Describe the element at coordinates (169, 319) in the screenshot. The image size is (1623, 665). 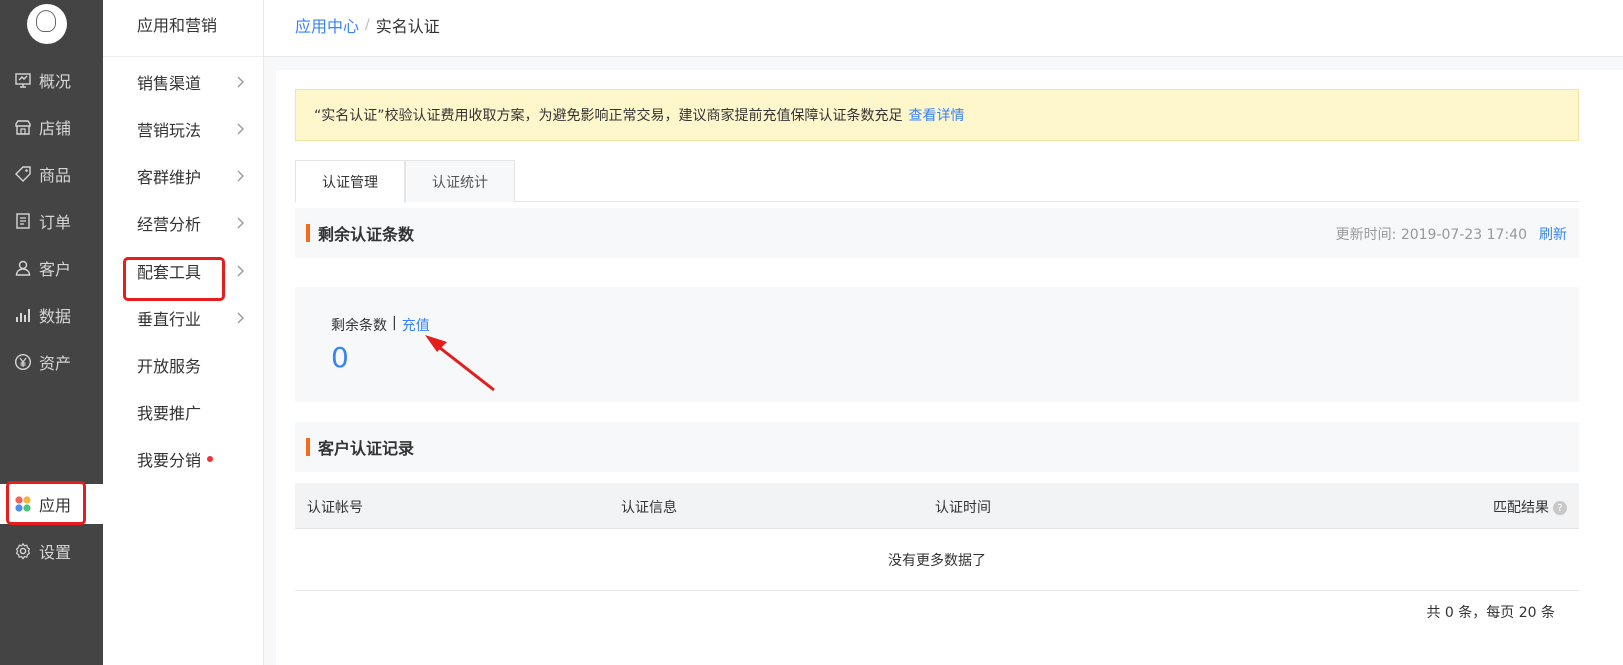
I see `subnav-item-label: 垂直行业` at that location.